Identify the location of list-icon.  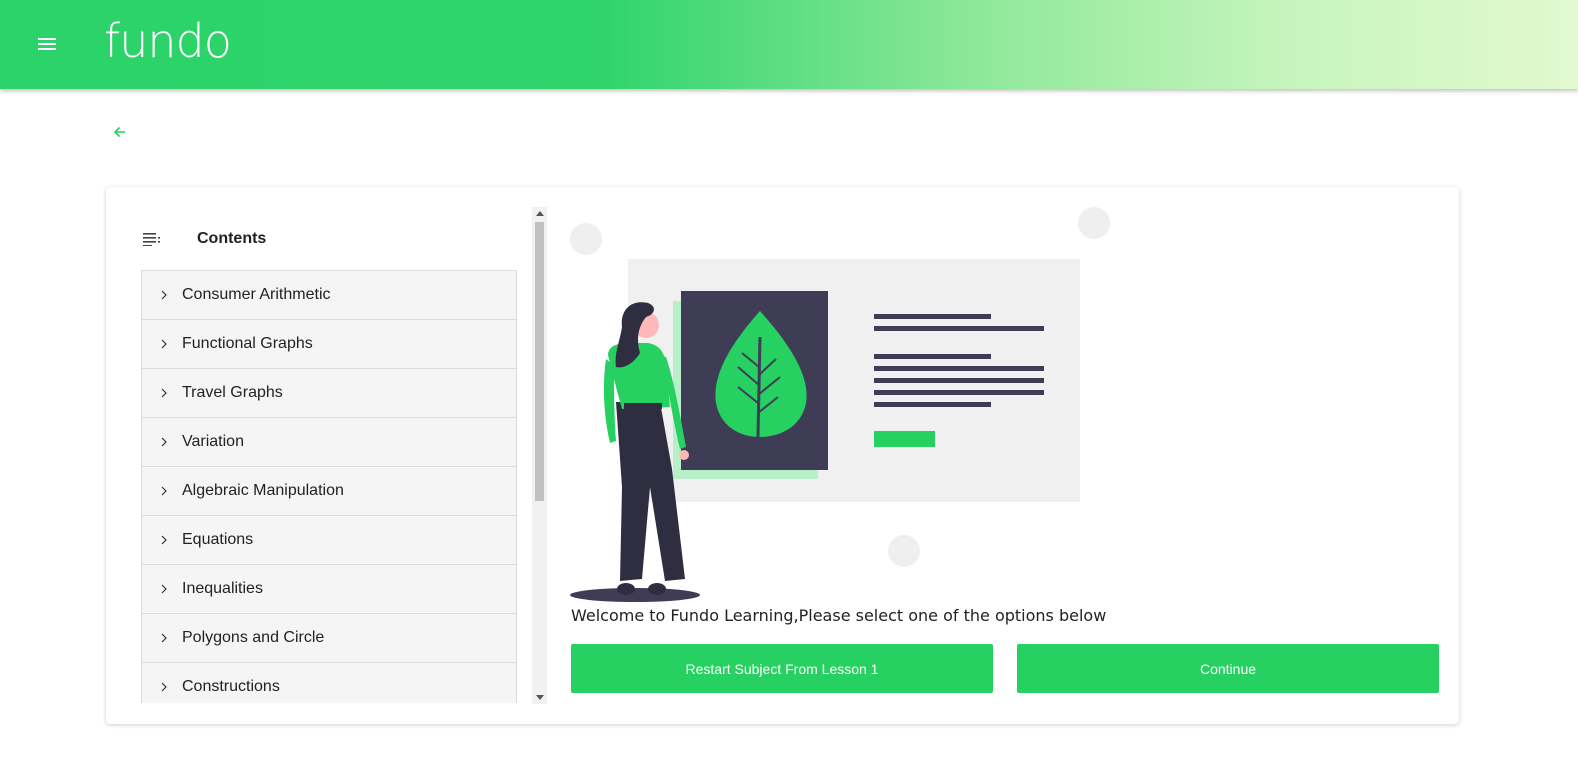
(151, 239).